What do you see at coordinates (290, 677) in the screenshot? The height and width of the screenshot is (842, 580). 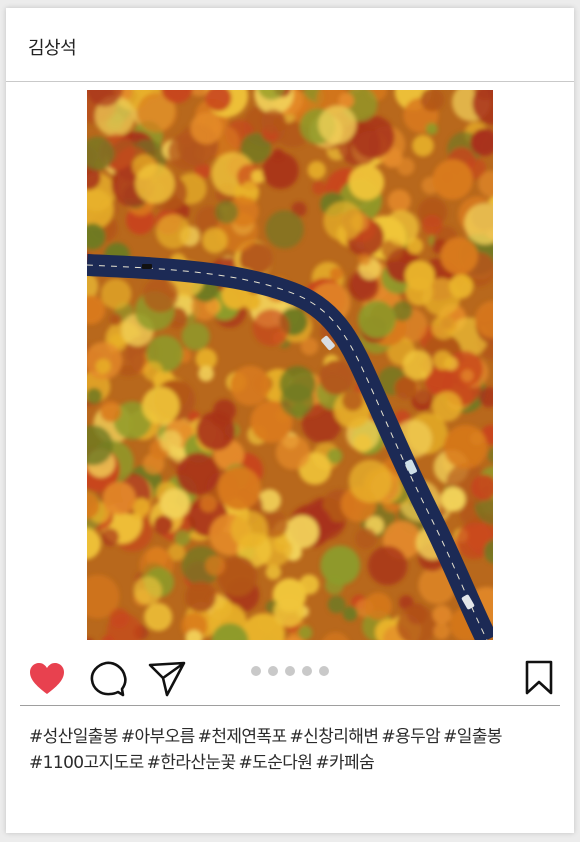 I see `action-bar` at bounding box center [290, 677].